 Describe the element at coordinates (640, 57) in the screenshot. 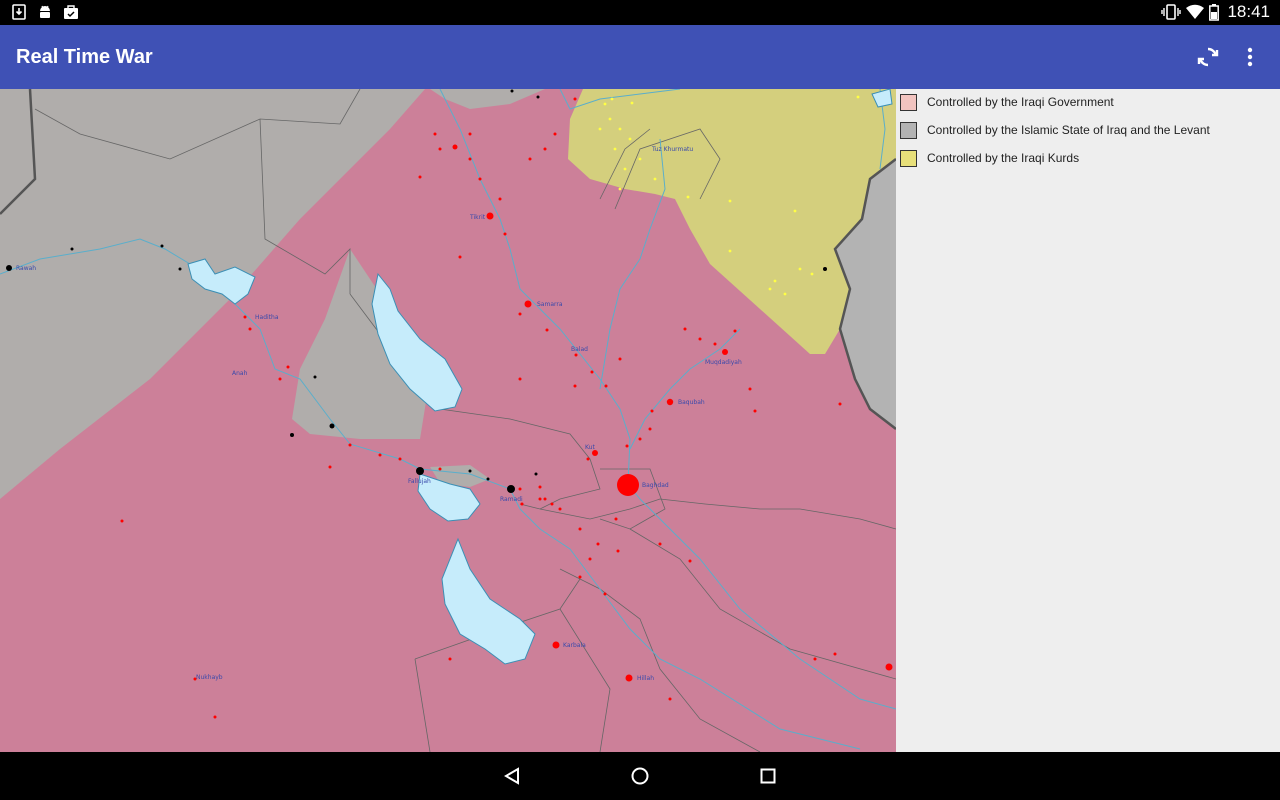

I see `app-bar: Real Time War` at that location.